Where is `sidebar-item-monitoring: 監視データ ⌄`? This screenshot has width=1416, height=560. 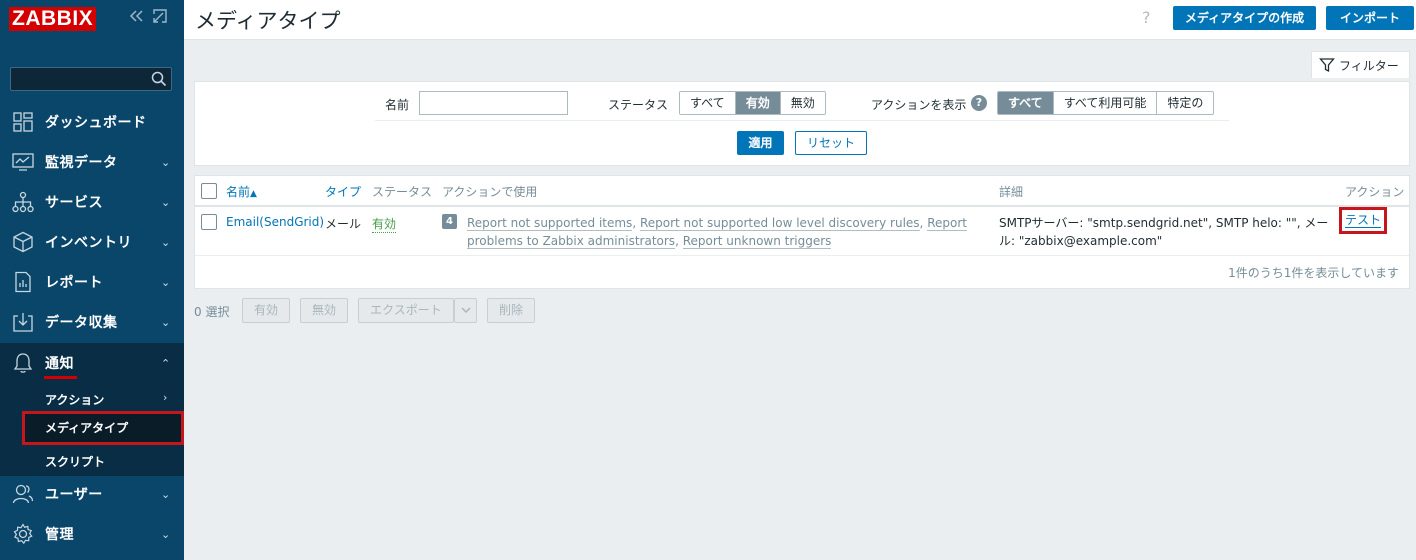 sidebar-item-monitoring: 監視データ ⌄ is located at coordinates (92, 162).